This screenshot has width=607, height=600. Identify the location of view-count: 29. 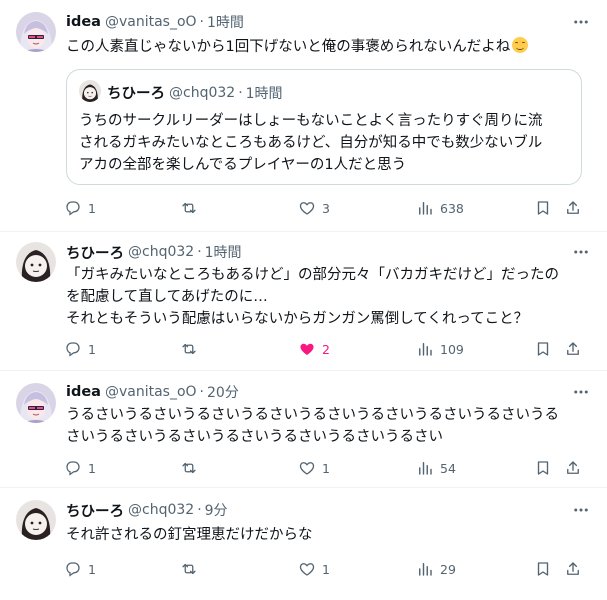
(448, 569).